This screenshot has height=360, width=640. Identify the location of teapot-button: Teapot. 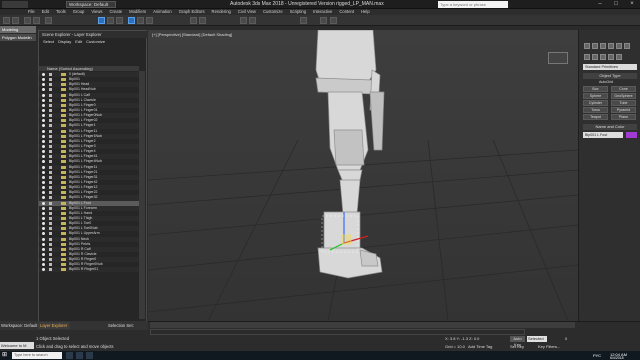
(595, 117).